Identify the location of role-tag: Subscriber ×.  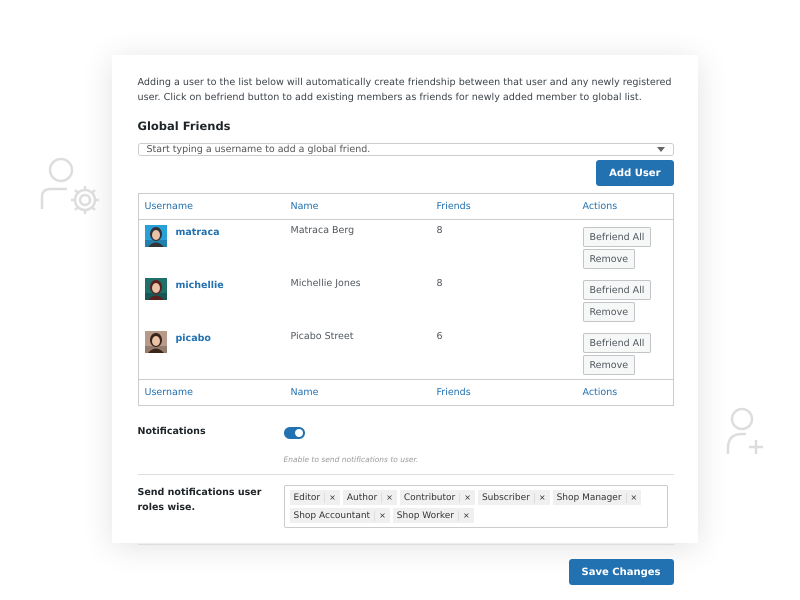
(514, 497).